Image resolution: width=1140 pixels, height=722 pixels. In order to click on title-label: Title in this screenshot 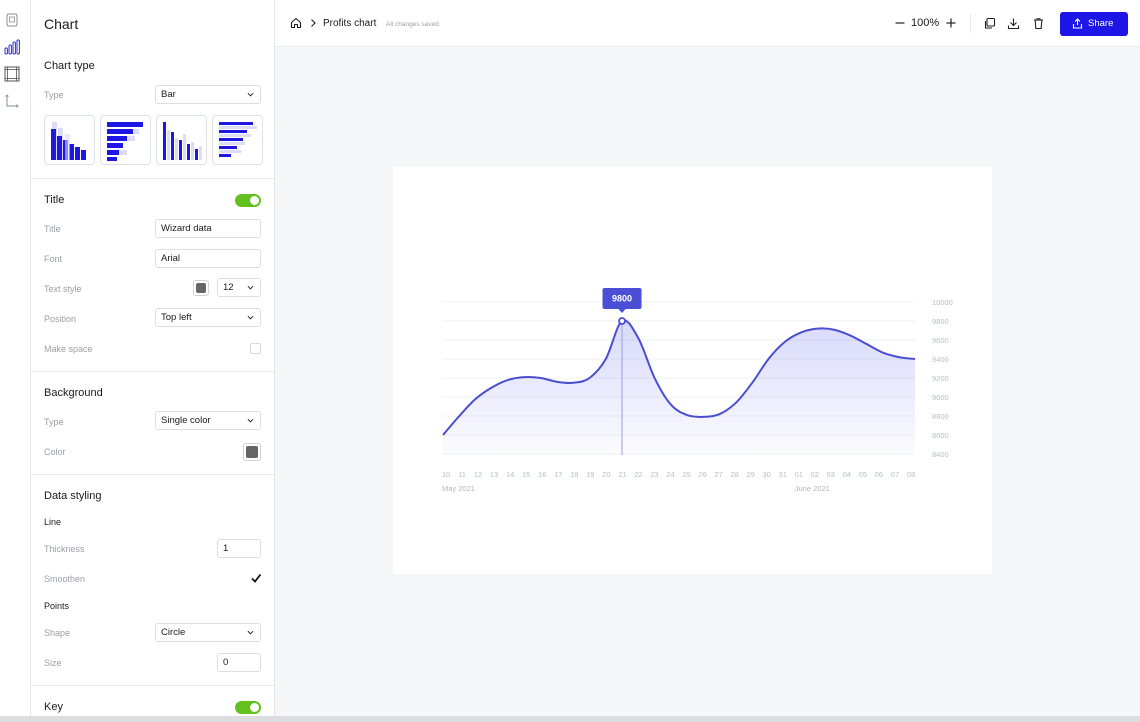, I will do `click(52, 229)`.